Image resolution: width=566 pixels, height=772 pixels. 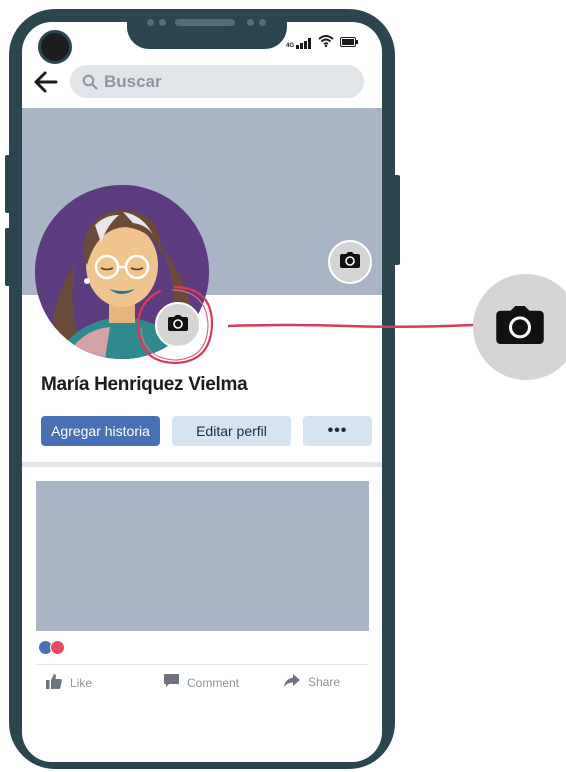 What do you see at coordinates (290, 45) in the screenshot?
I see `network-label: 4G` at bounding box center [290, 45].